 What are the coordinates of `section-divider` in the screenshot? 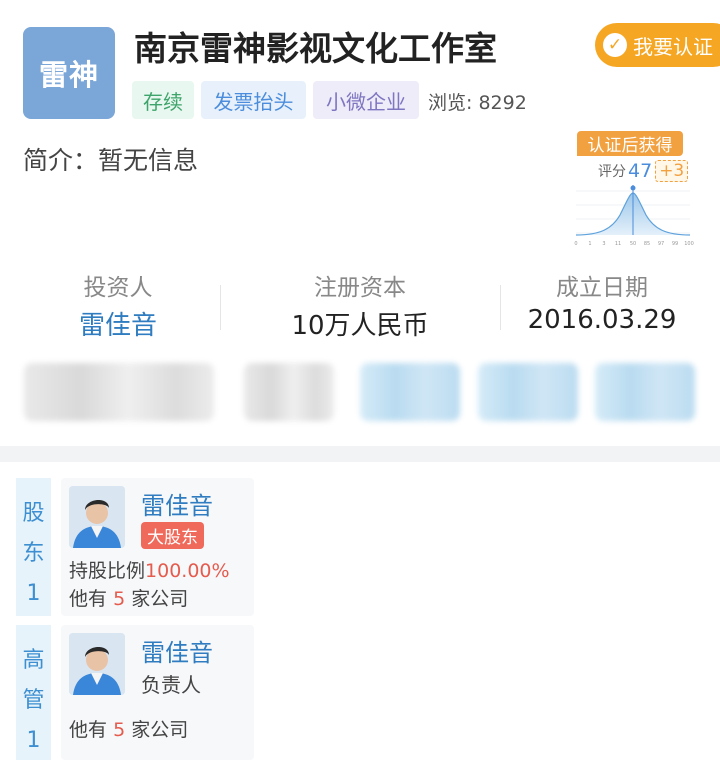 It's located at (360, 454).